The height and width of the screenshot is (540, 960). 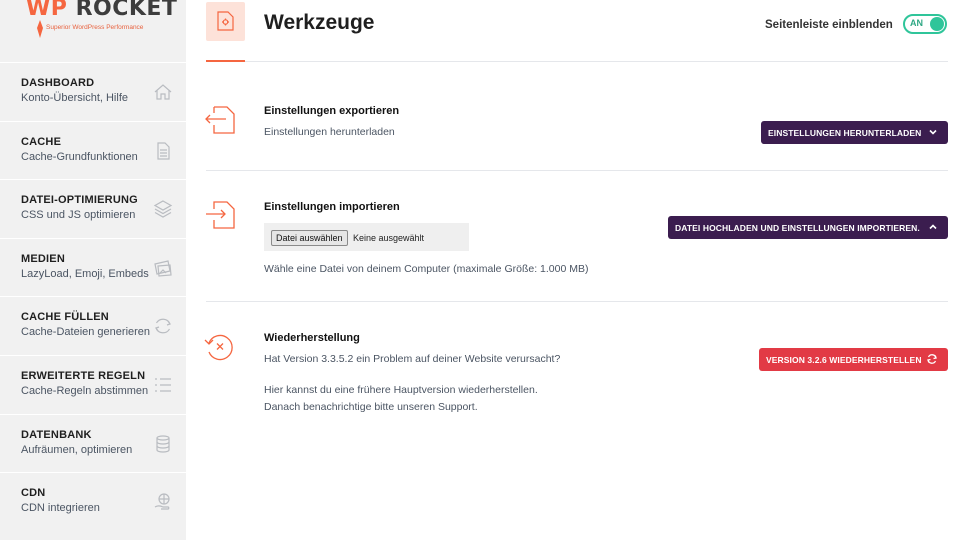 I want to click on rollback-title: Wiederherstellung, so click(x=312, y=338).